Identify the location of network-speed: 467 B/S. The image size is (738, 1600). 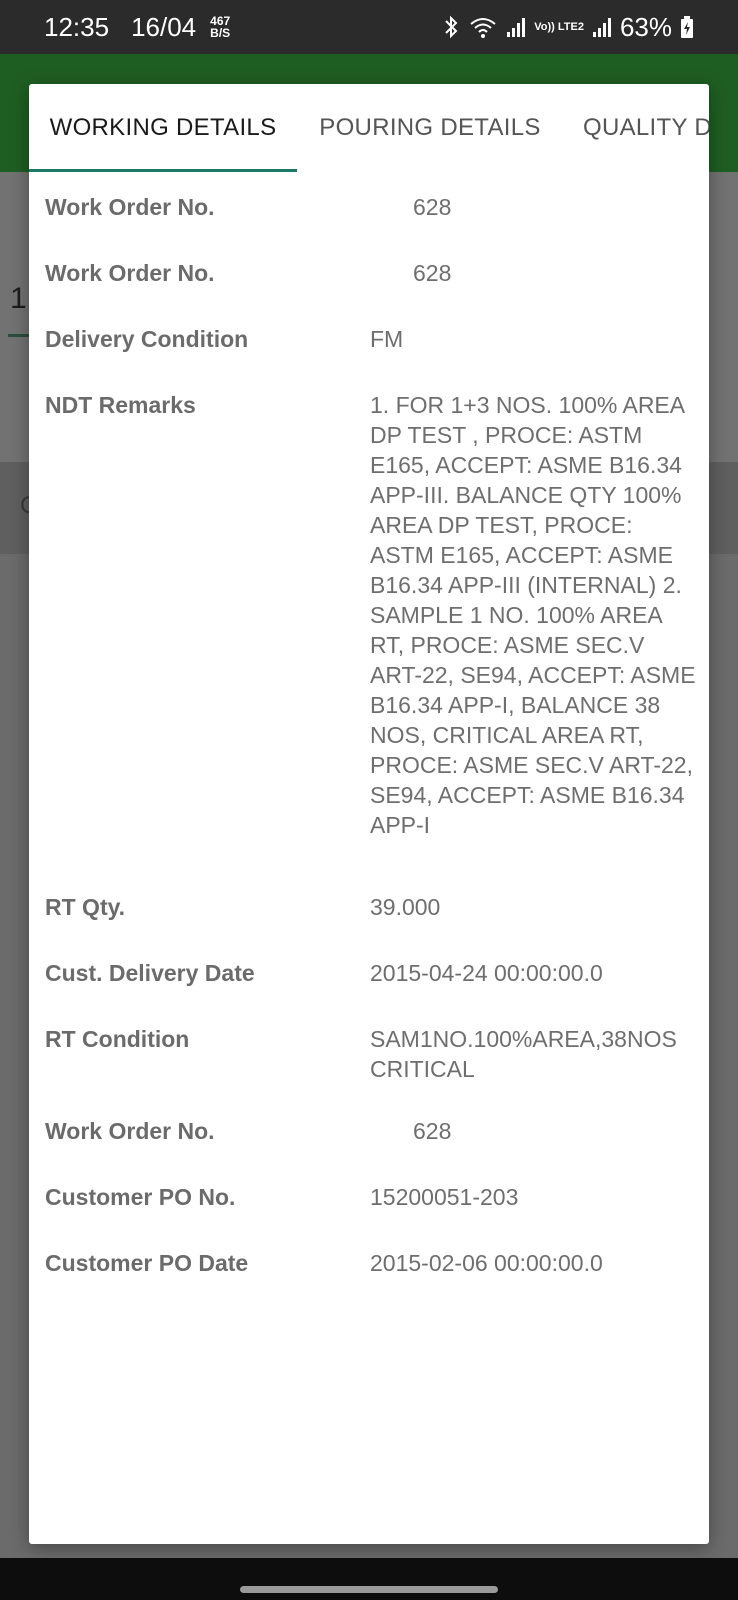
(220, 27).